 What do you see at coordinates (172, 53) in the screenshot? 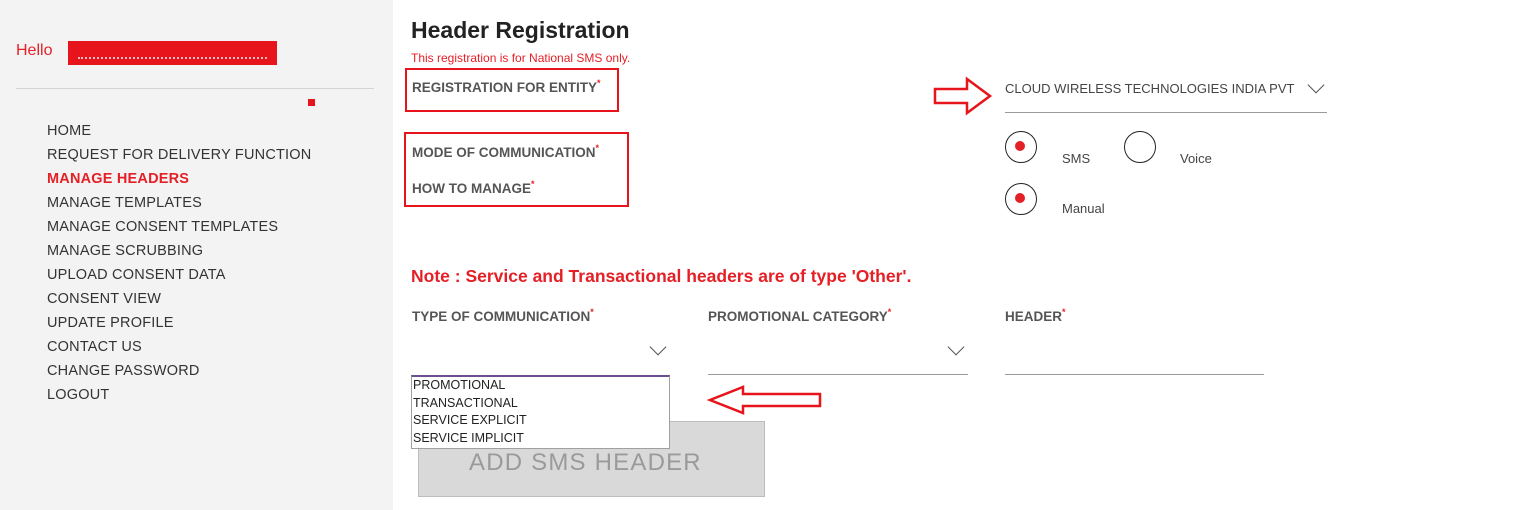
I see `redacted-user-email` at bounding box center [172, 53].